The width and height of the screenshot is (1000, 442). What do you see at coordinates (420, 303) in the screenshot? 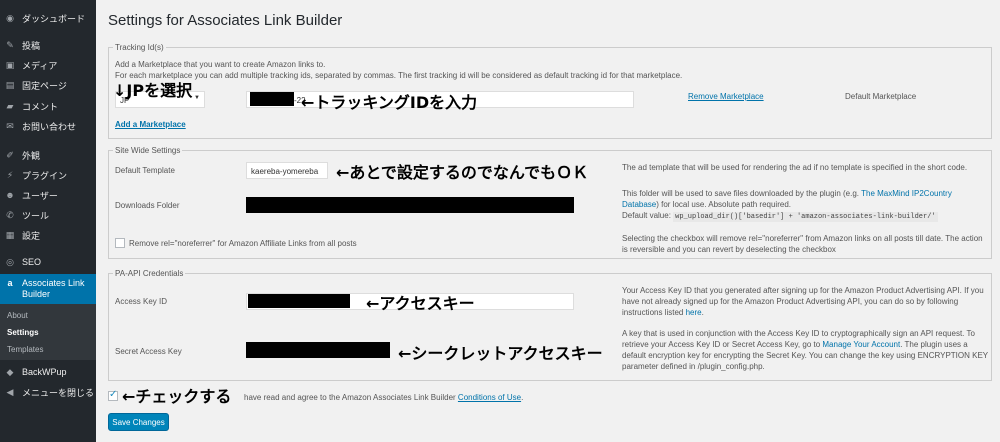
I see `annotation-access-key: ←アクセスキー` at bounding box center [420, 303].